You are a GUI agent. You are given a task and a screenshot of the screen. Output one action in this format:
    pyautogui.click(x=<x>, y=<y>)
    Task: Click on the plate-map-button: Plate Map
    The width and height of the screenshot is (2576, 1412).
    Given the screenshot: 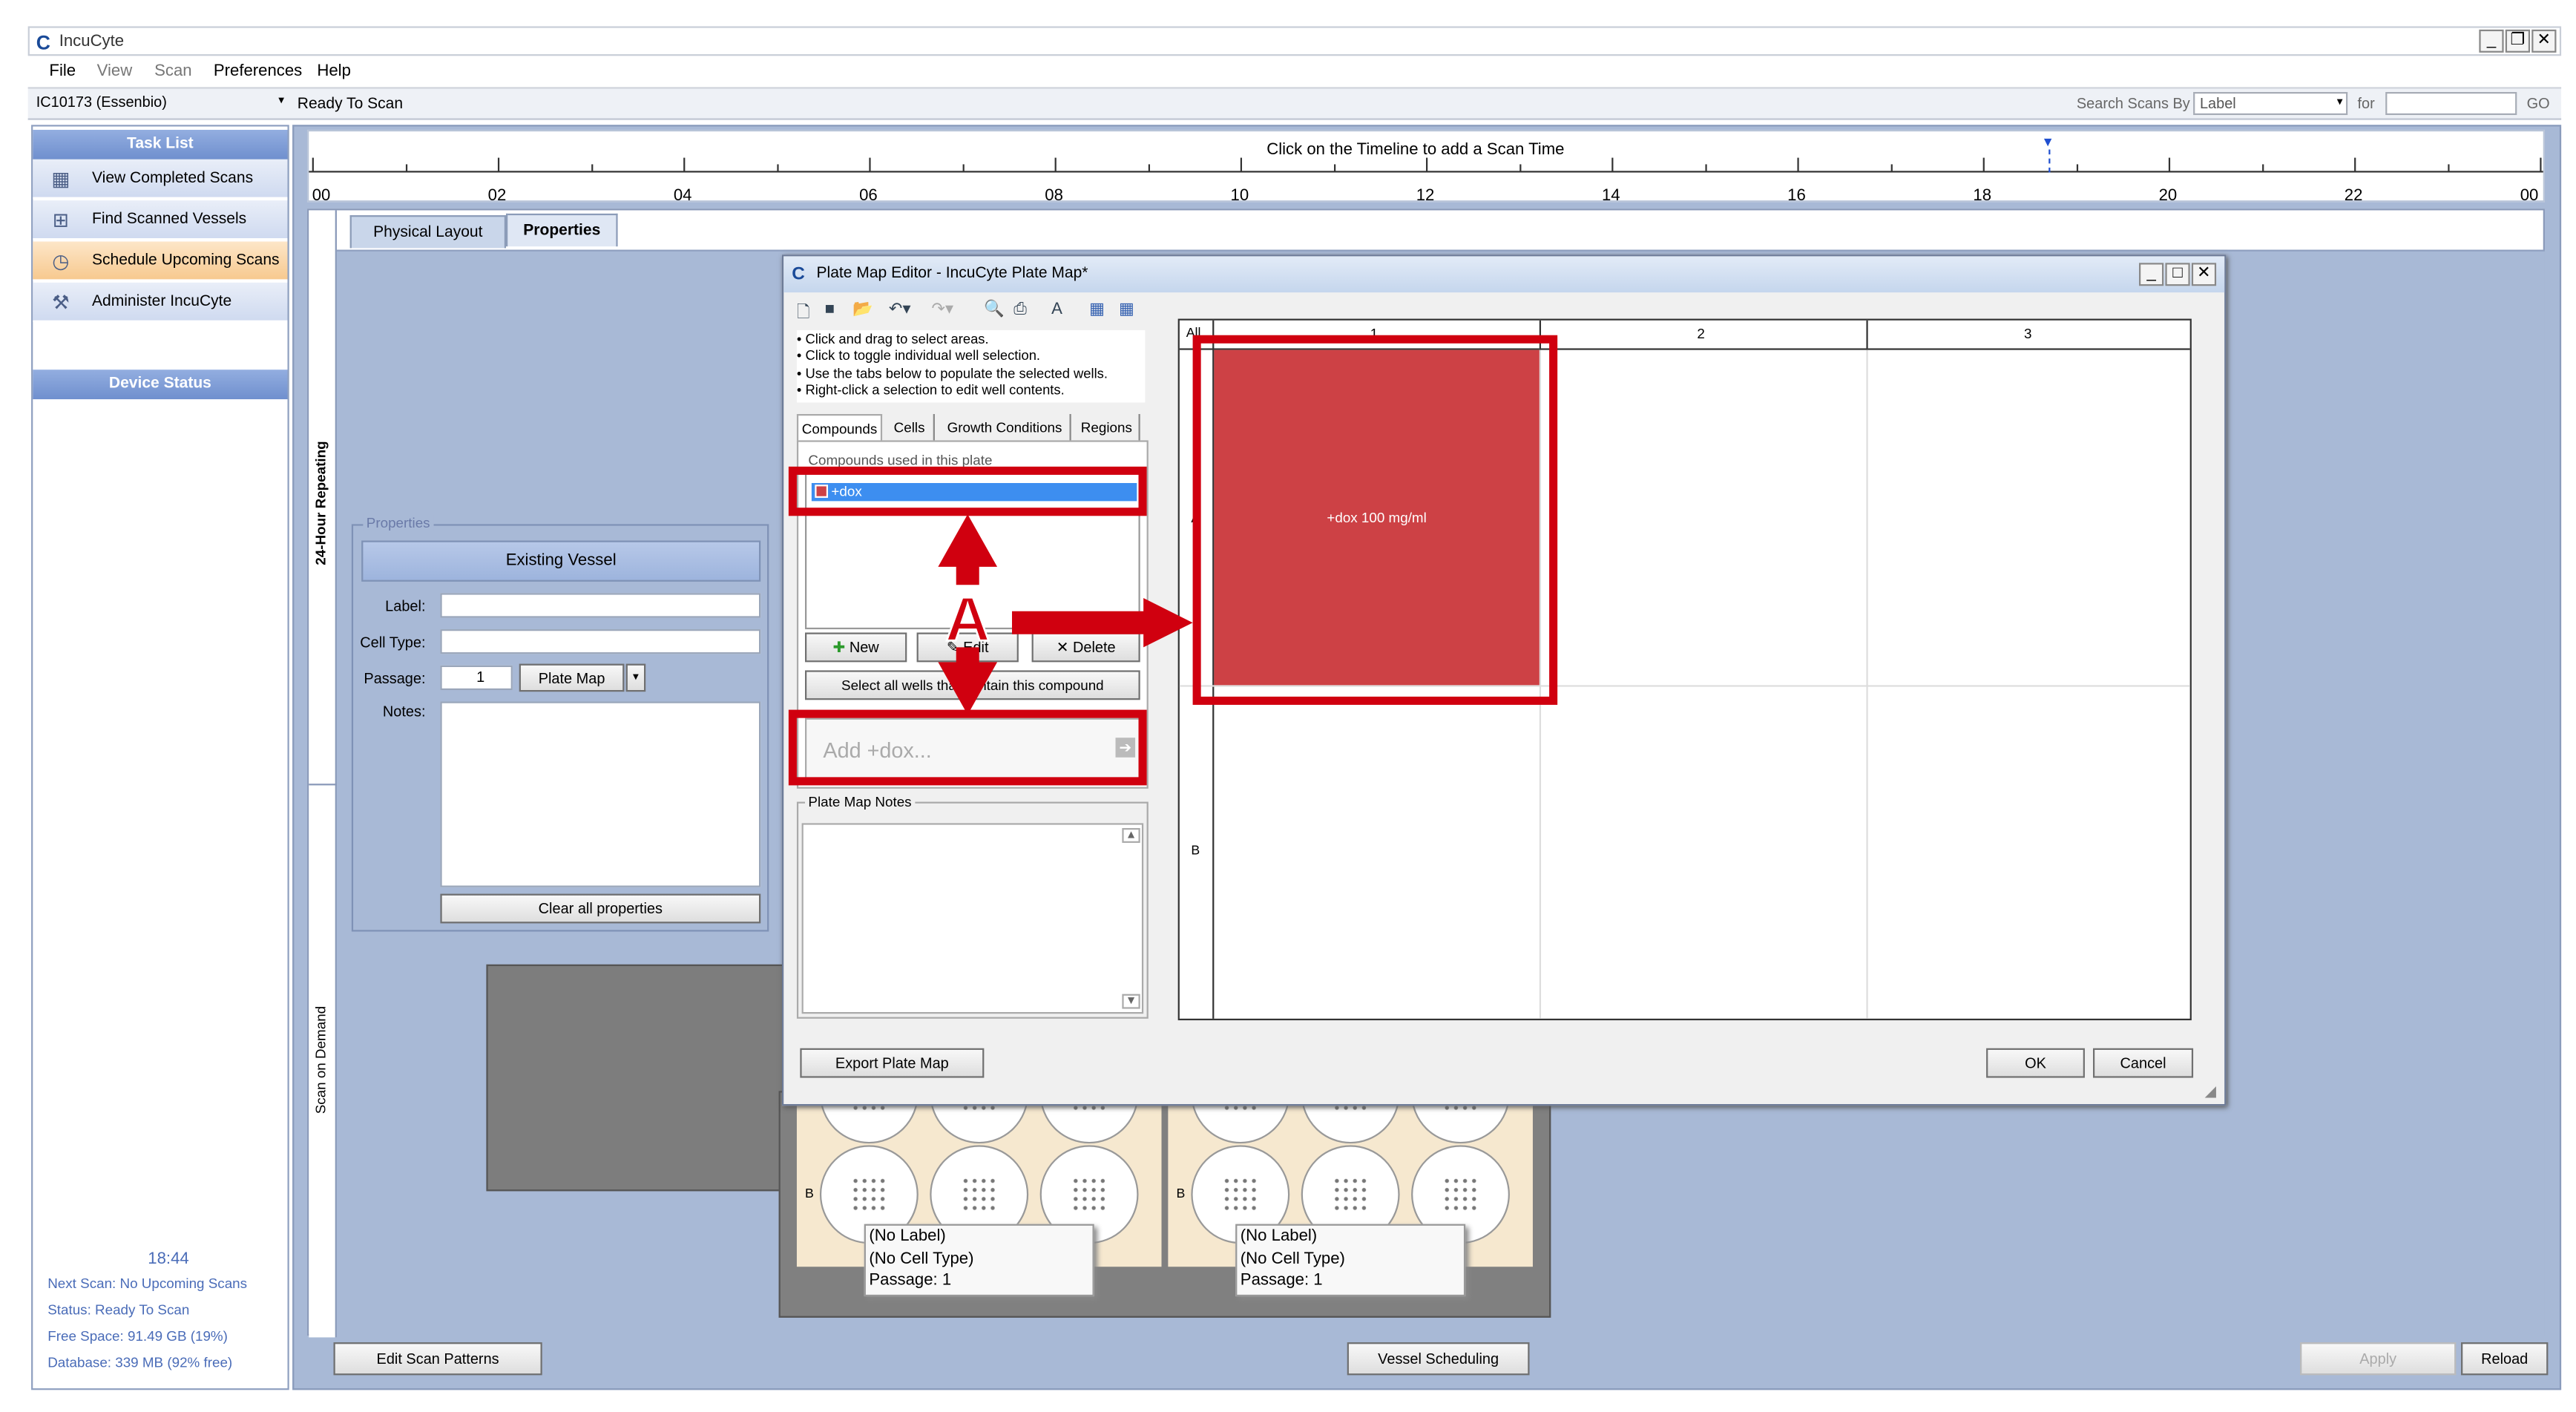 What is the action you would take?
    pyautogui.click(x=572, y=677)
    